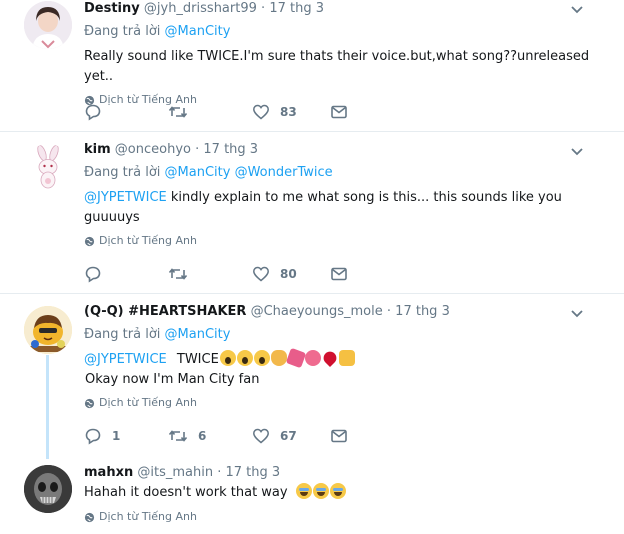 Image resolution: width=624 pixels, height=534 pixels. What do you see at coordinates (202, 436) in the screenshot?
I see `retweet-count: 6` at bounding box center [202, 436].